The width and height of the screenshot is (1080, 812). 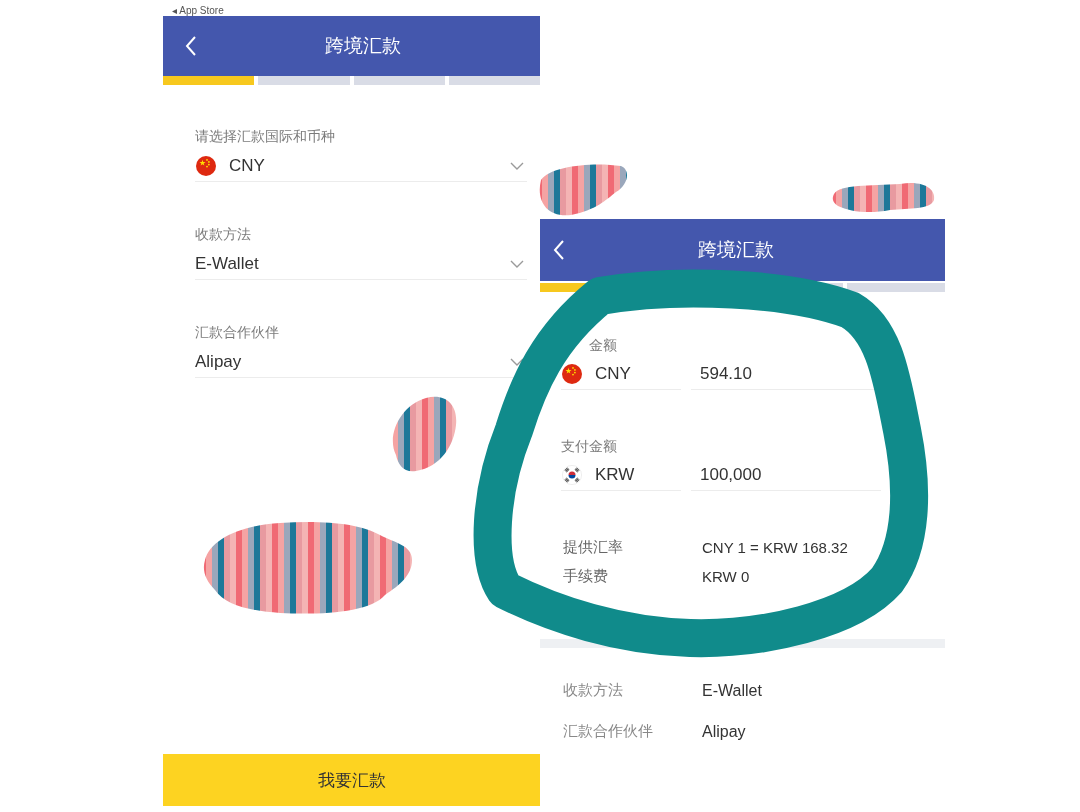 I want to click on submit-button: 我要汇款, so click(x=351, y=780).